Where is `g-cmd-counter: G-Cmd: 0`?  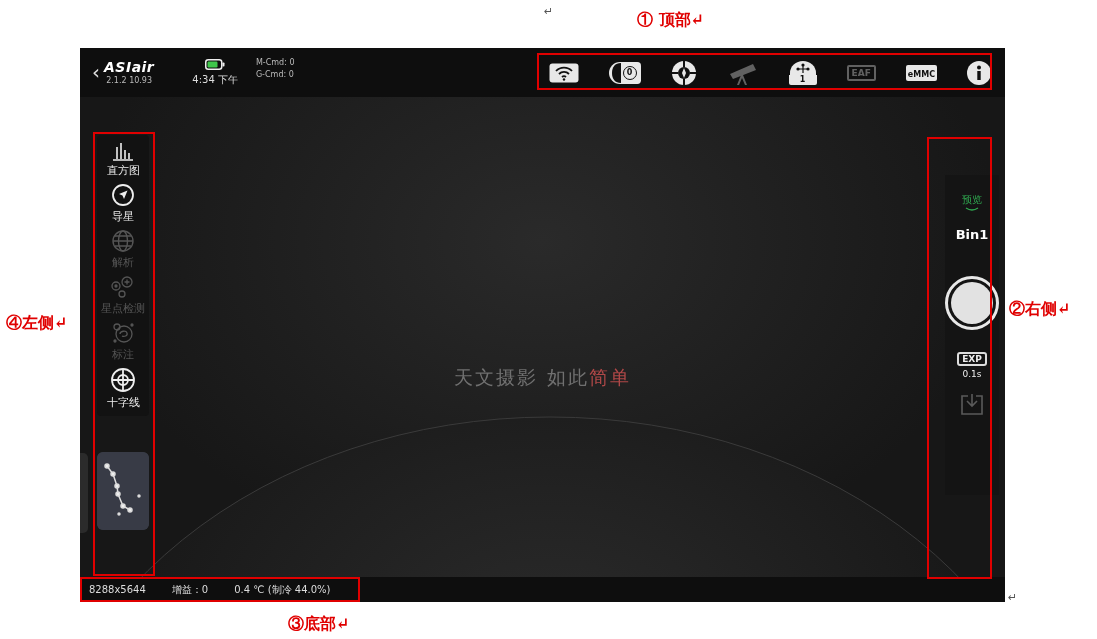 g-cmd-counter: G-Cmd: 0 is located at coordinates (275, 74).